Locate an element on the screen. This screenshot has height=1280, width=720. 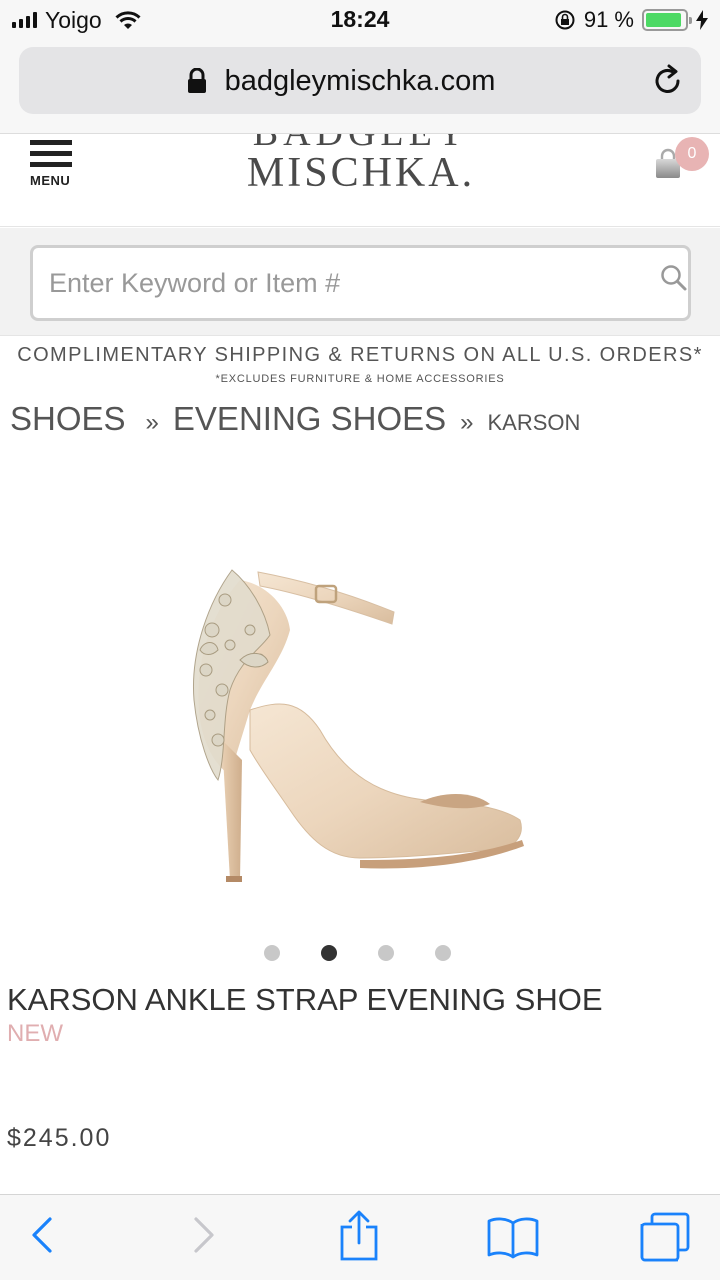
search-input is located at coordinates (360, 283).